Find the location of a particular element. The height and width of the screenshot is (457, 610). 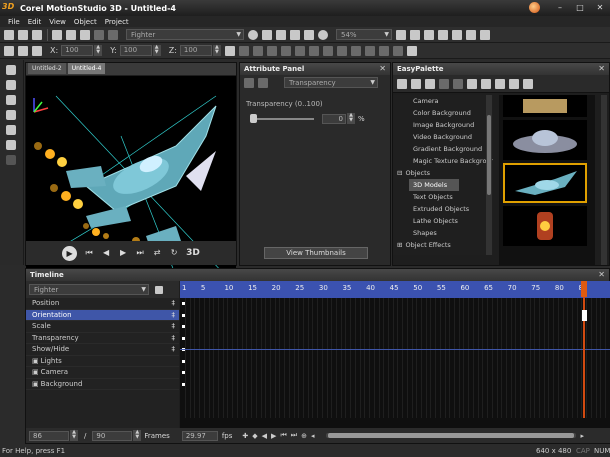

tree-item: ⊞ Object Effects is located at coordinates (443, 245).